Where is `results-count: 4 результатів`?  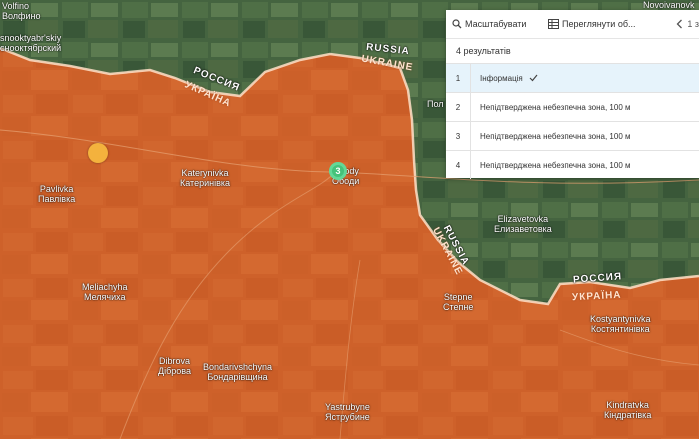 results-count: 4 результатів is located at coordinates (483, 51).